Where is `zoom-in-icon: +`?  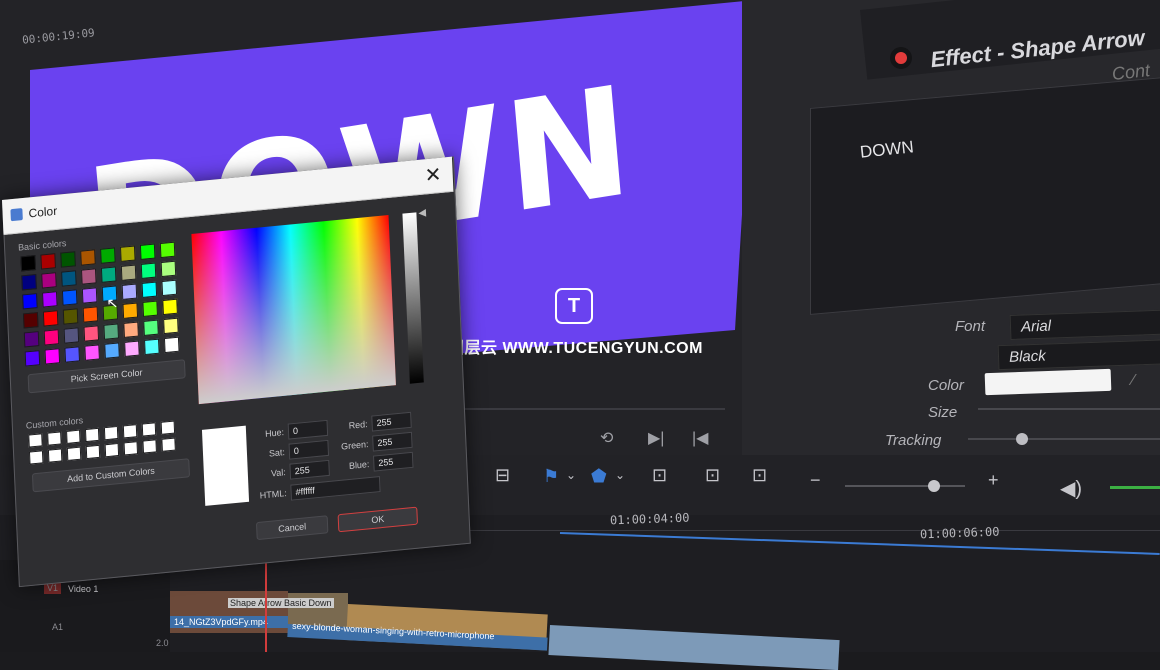 zoom-in-icon: + is located at coordinates (993, 480).